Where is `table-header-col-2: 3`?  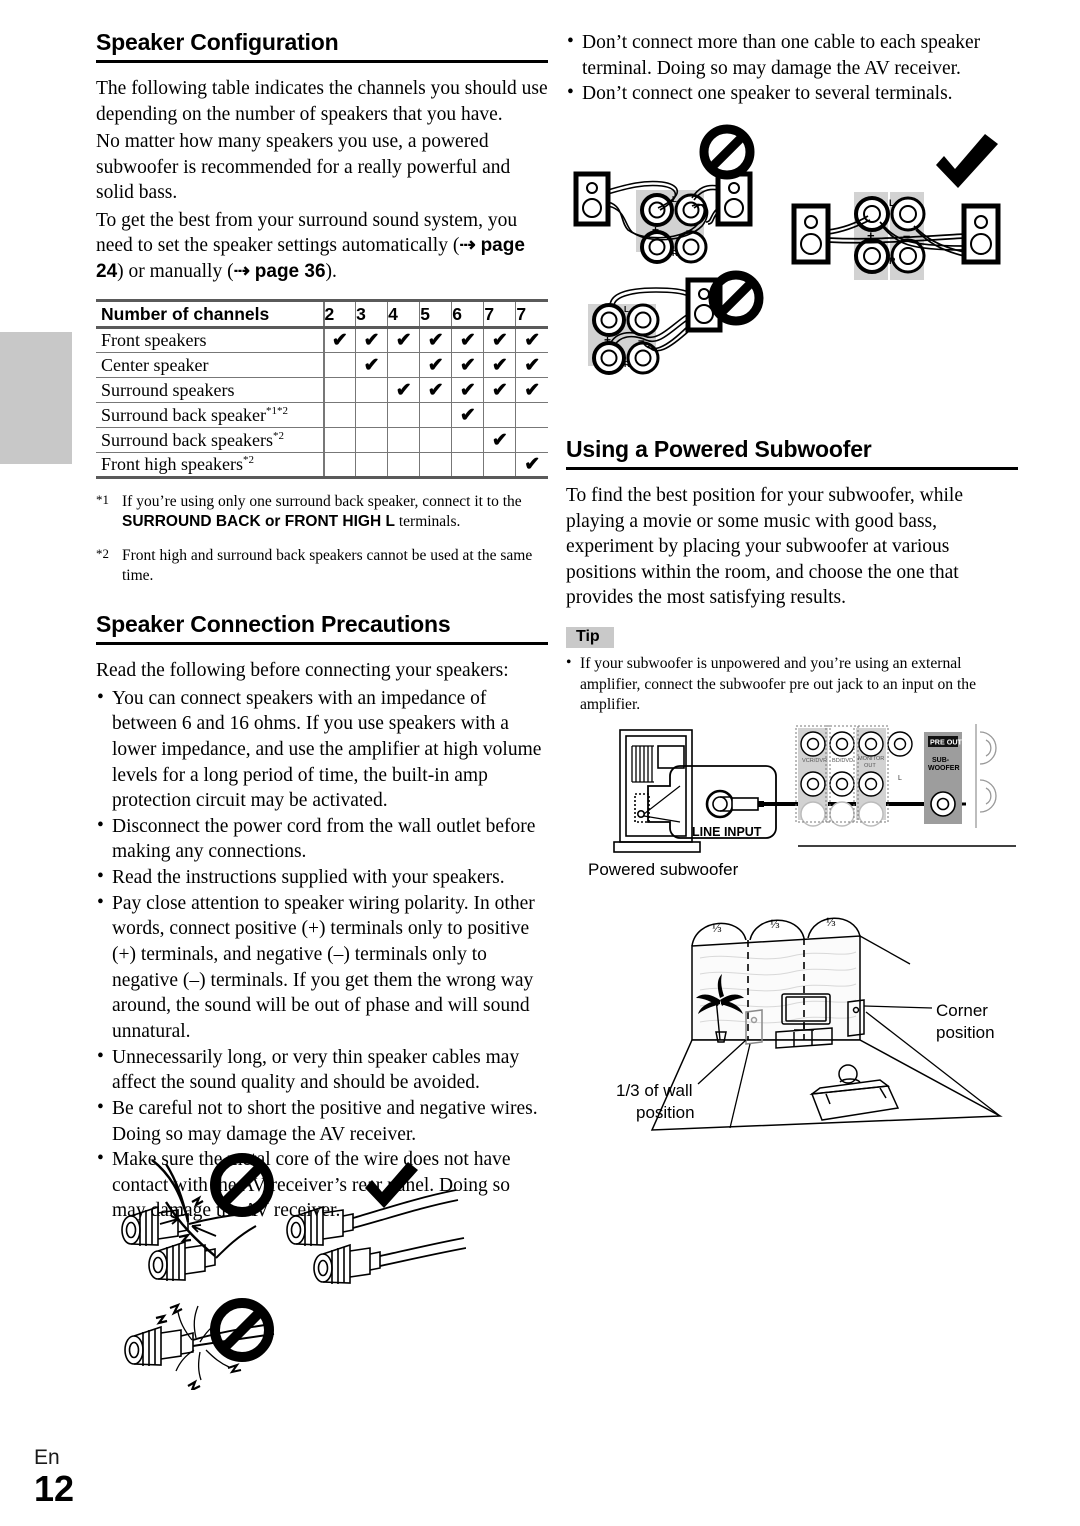 table-header-col-2: 3 is located at coordinates (371, 314).